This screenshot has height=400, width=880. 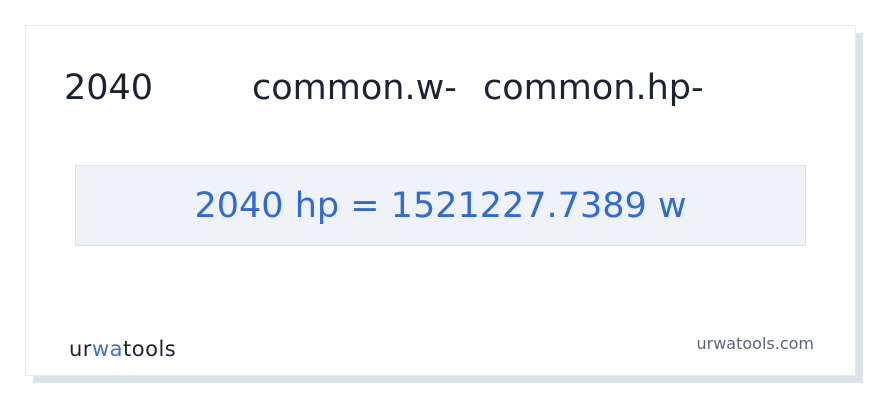 What do you see at coordinates (141, 349) in the screenshot?
I see `logo-part-3: too` at bounding box center [141, 349].